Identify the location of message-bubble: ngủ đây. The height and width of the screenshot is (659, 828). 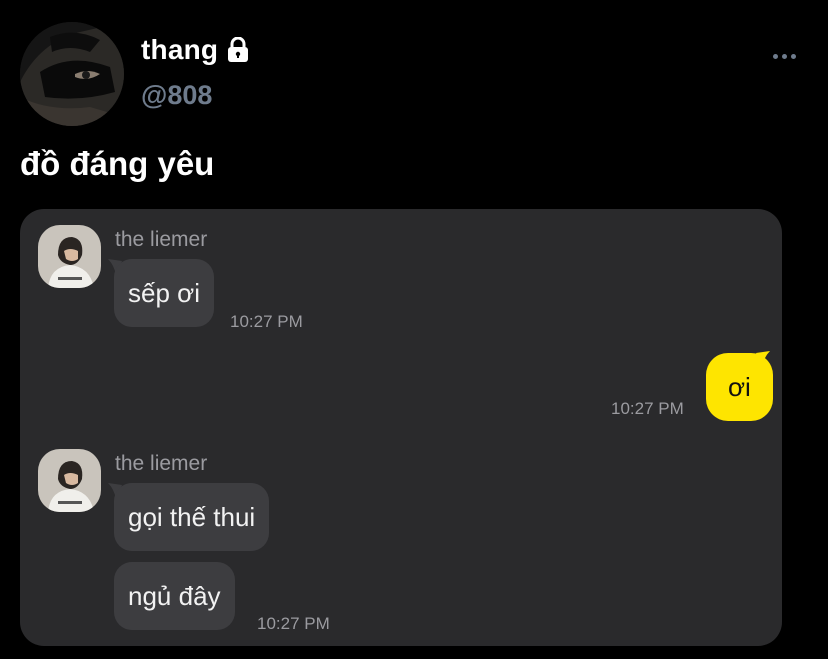
(174, 596).